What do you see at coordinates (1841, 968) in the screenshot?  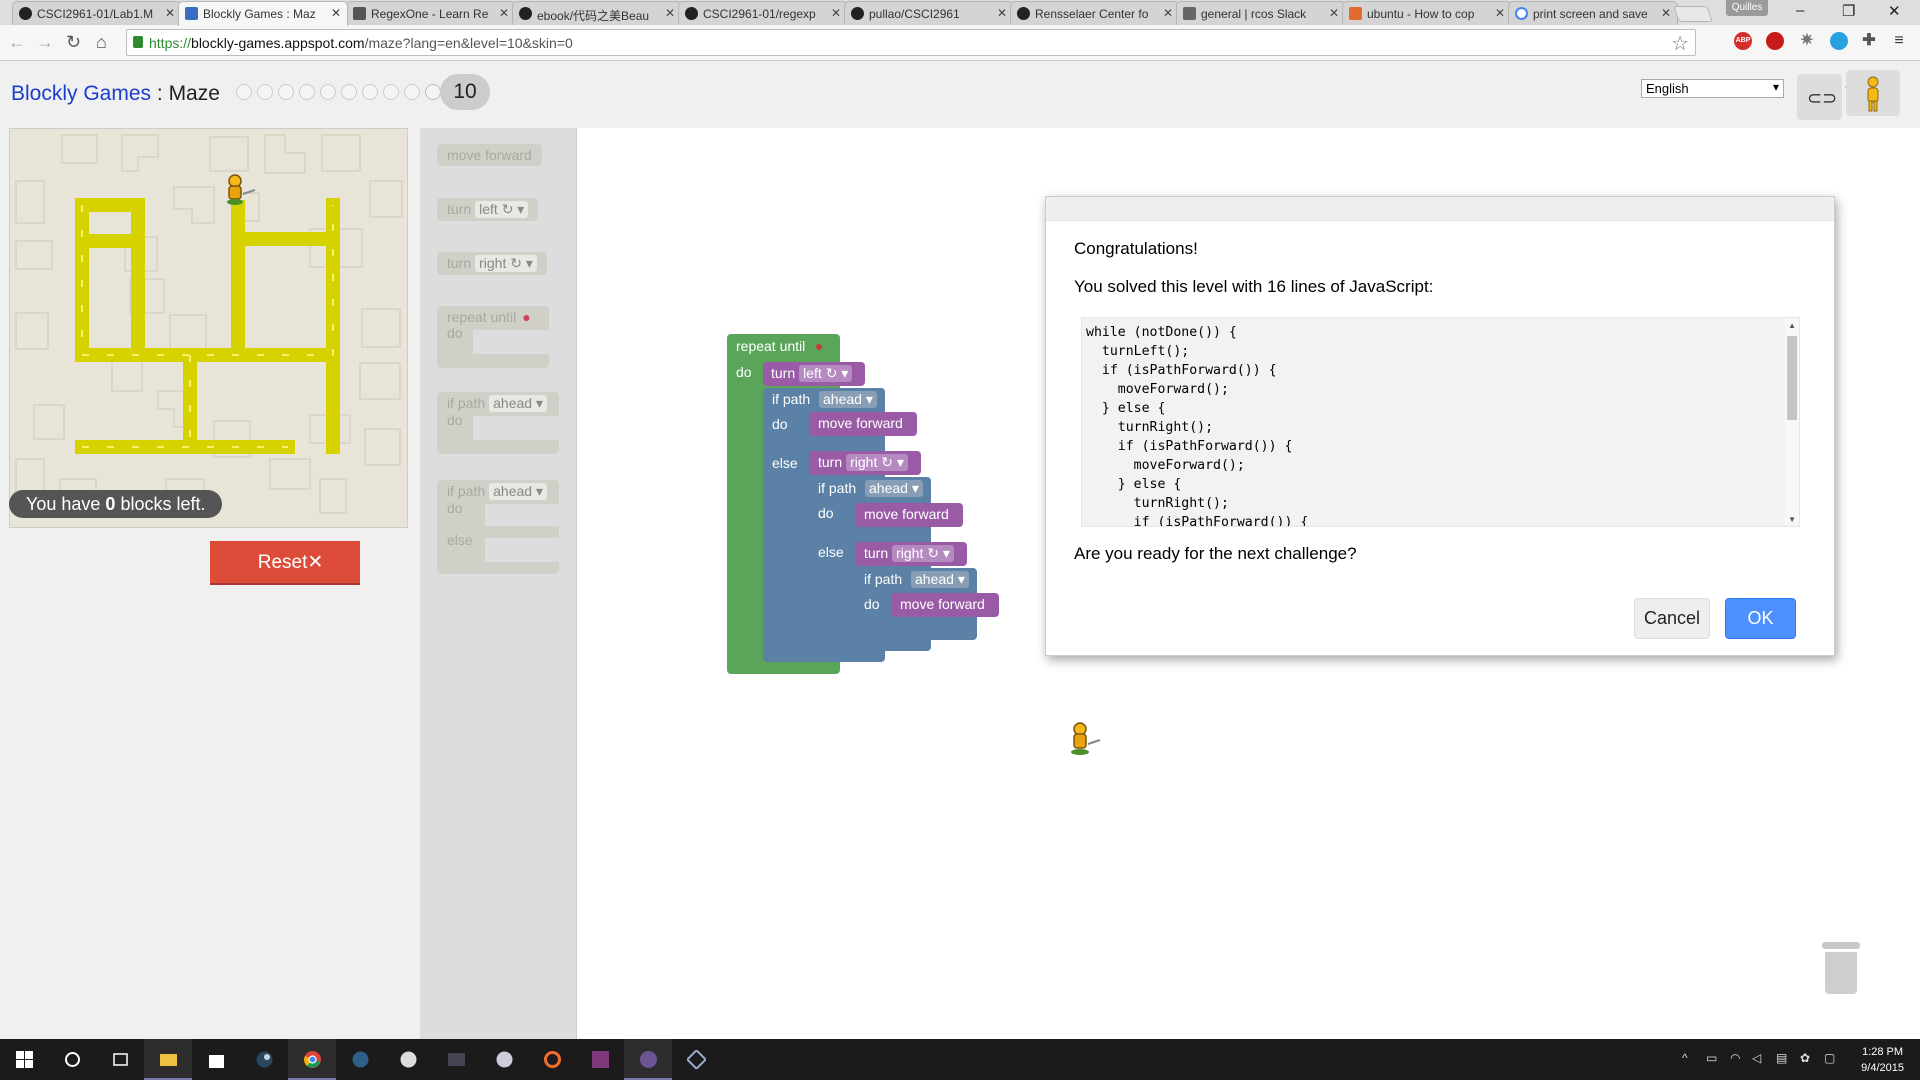 I see `trash-icon` at bounding box center [1841, 968].